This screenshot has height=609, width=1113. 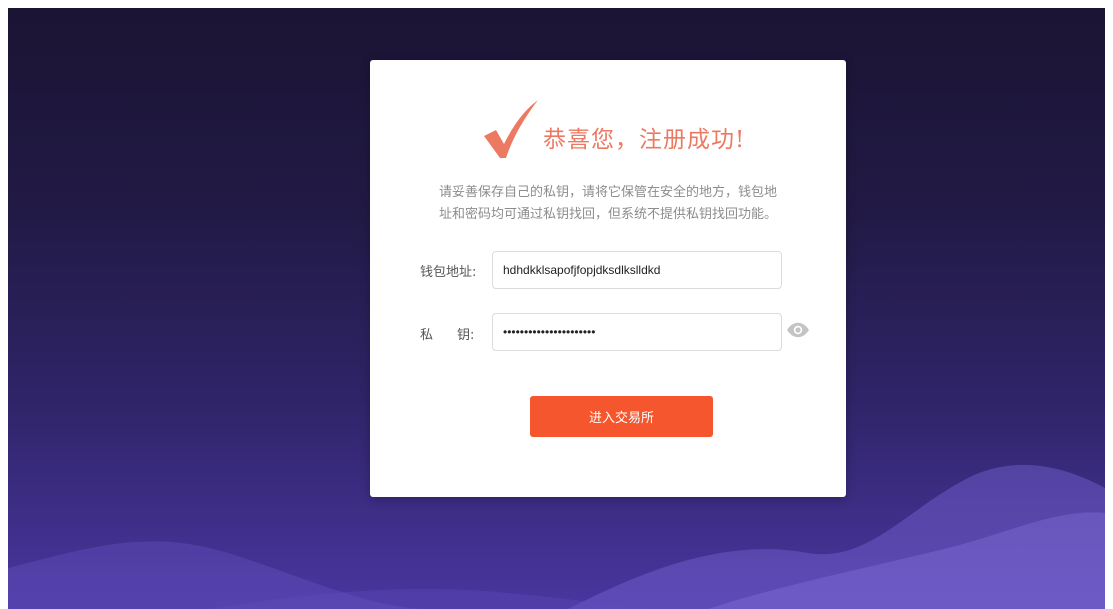 What do you see at coordinates (637, 332) in the screenshot?
I see `private-key-input` at bounding box center [637, 332].